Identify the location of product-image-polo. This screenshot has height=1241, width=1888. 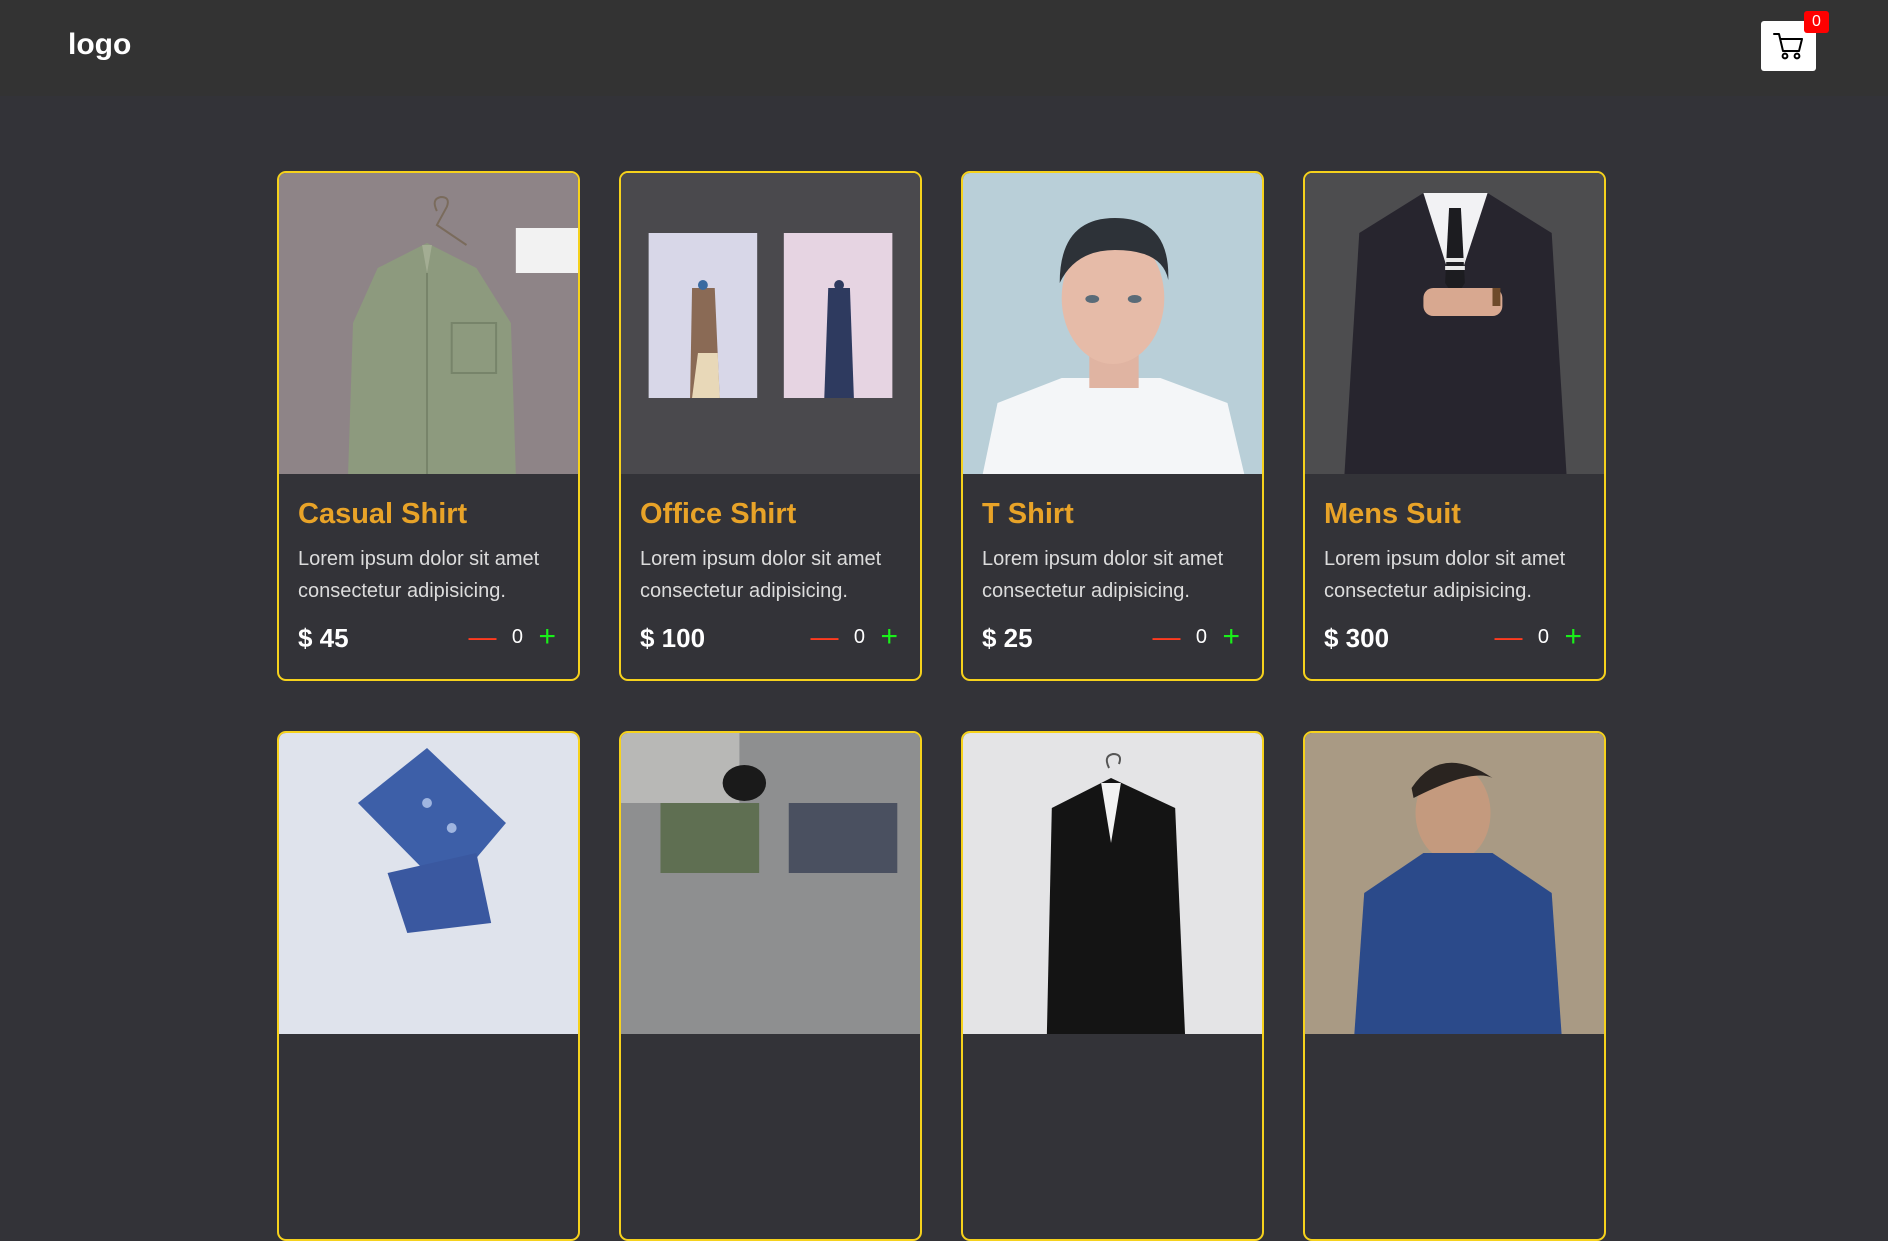
(1454, 883).